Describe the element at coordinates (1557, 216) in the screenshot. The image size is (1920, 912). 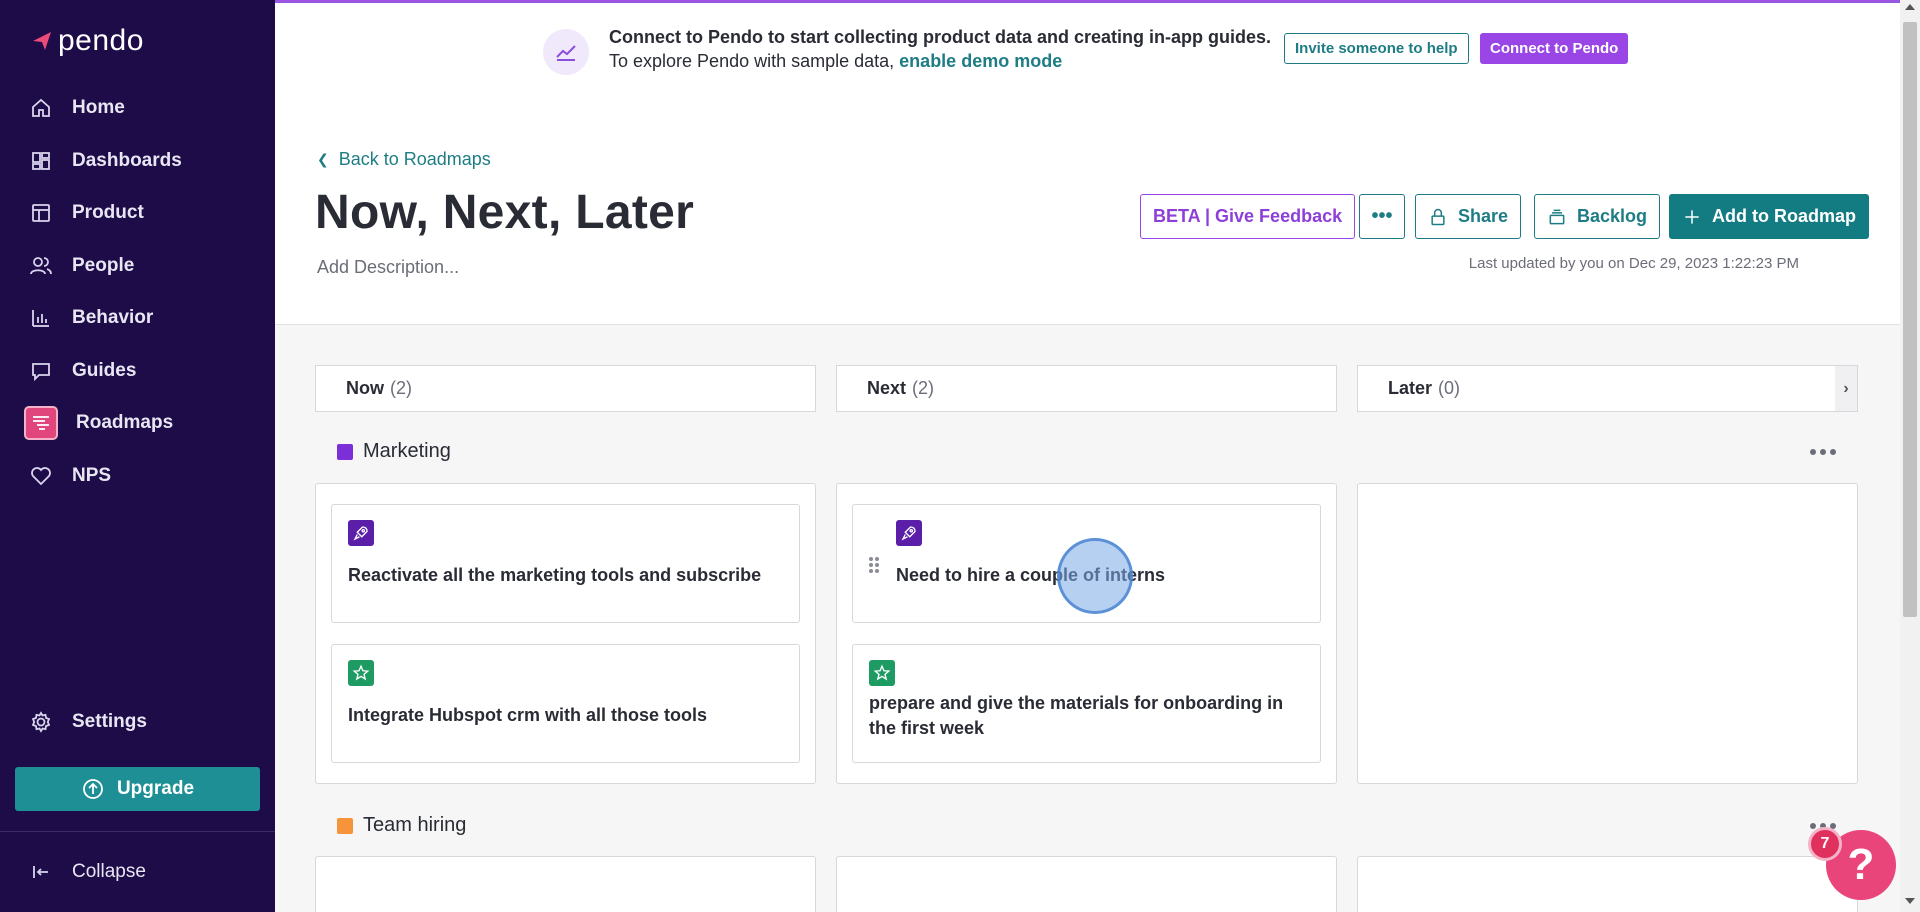
I see `backlog-icon` at that location.